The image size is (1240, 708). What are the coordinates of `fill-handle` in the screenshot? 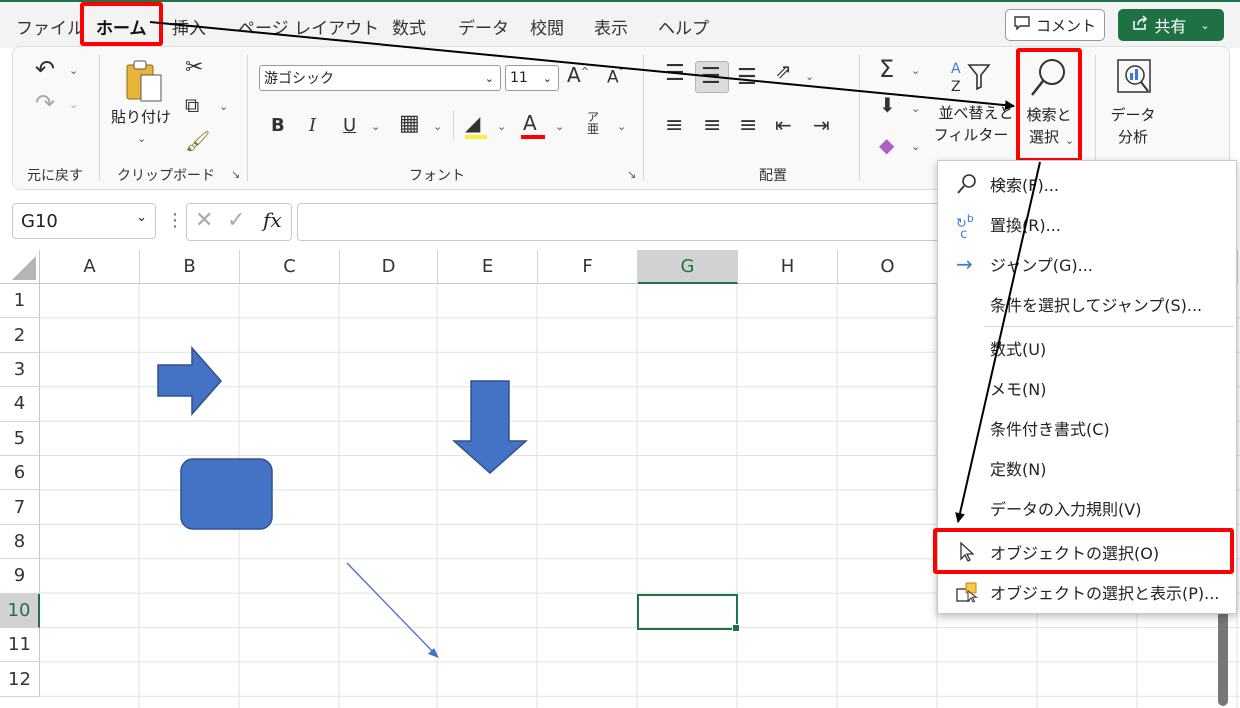 It's located at (736, 628).